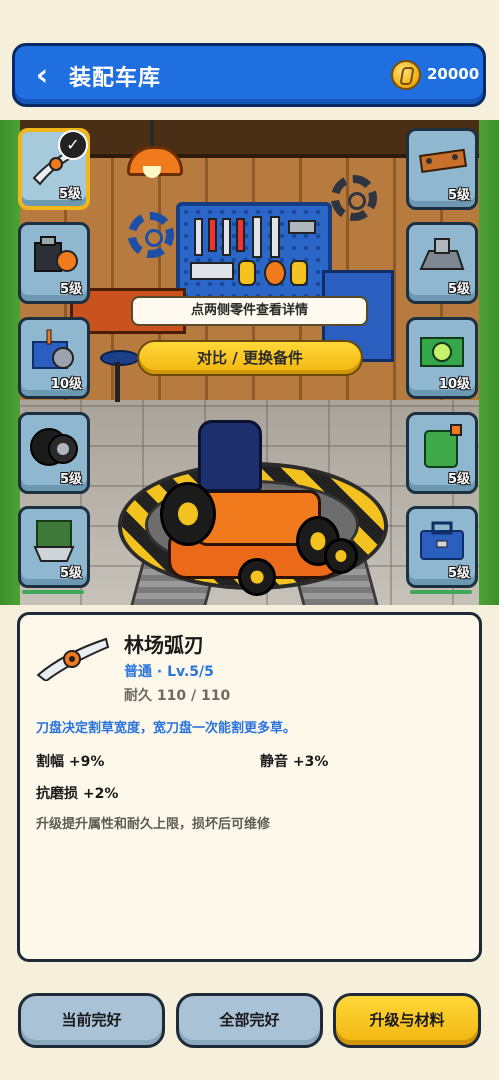 This screenshot has width=499, height=1080. I want to click on grass-bag-icon, so click(54, 541).